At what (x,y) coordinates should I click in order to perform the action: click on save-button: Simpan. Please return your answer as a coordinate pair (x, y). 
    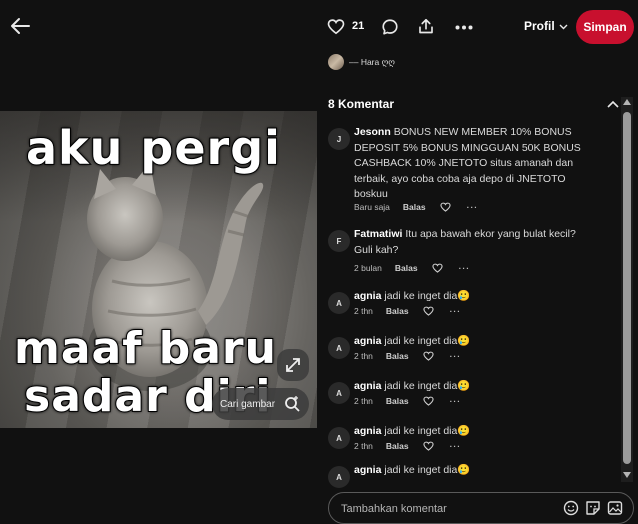
    Looking at the image, I should click on (605, 27).